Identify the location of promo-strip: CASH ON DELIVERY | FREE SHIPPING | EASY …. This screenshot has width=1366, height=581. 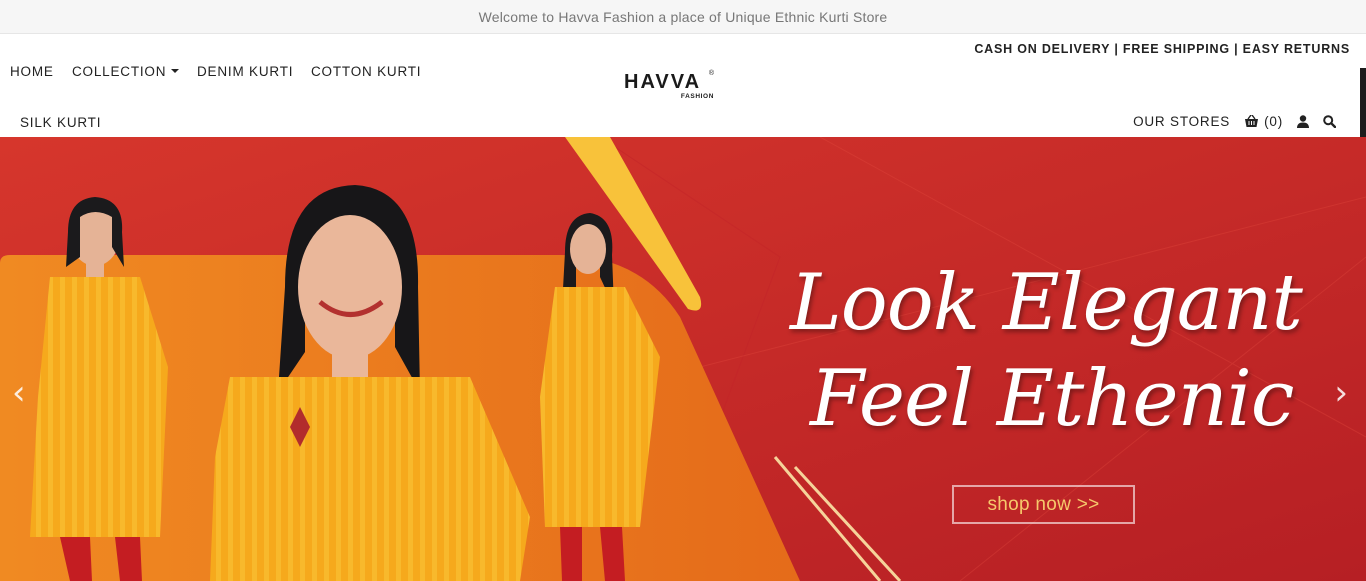
(1162, 49).